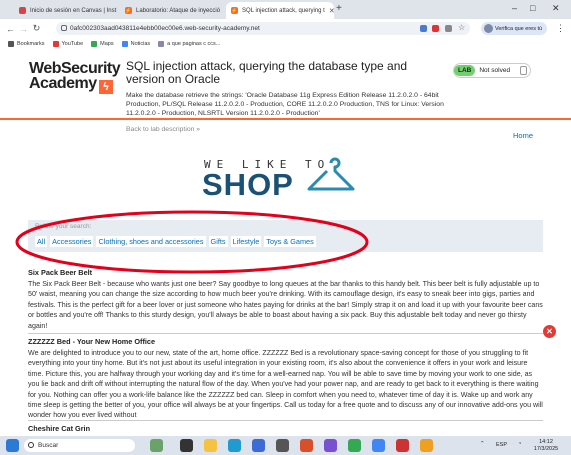 The width and height of the screenshot is (571, 455). I want to click on landscape-icon, so click(156, 445).